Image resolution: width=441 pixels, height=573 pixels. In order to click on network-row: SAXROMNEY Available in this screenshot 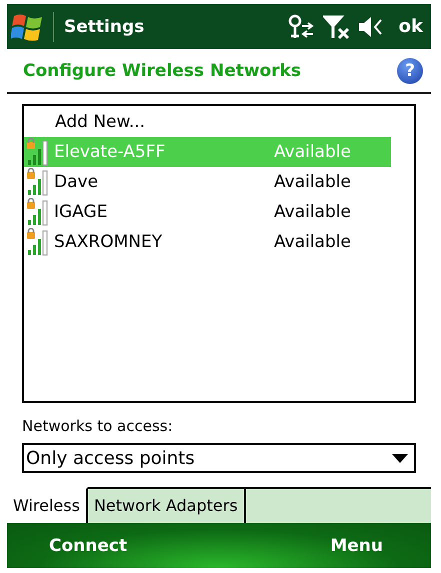, I will do `click(207, 242)`.